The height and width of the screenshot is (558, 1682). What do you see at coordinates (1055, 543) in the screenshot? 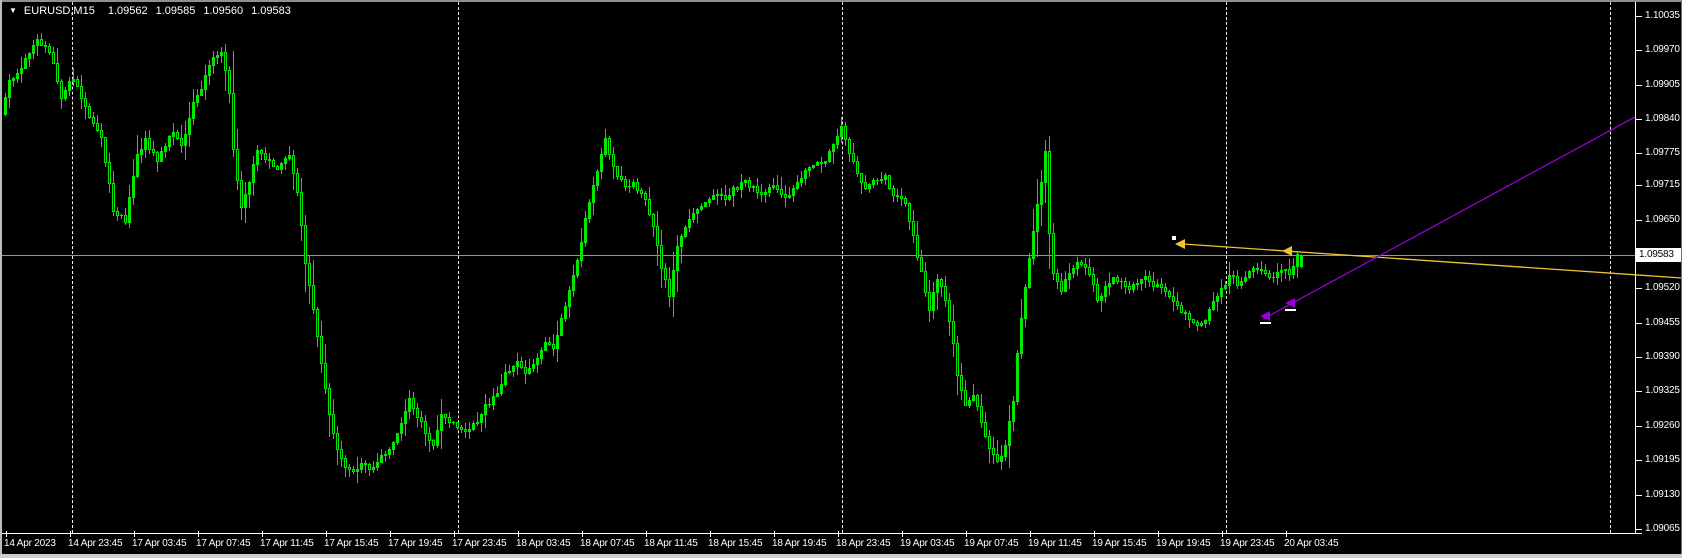
I see `time-axis-label: 19 Apr 11:45` at bounding box center [1055, 543].